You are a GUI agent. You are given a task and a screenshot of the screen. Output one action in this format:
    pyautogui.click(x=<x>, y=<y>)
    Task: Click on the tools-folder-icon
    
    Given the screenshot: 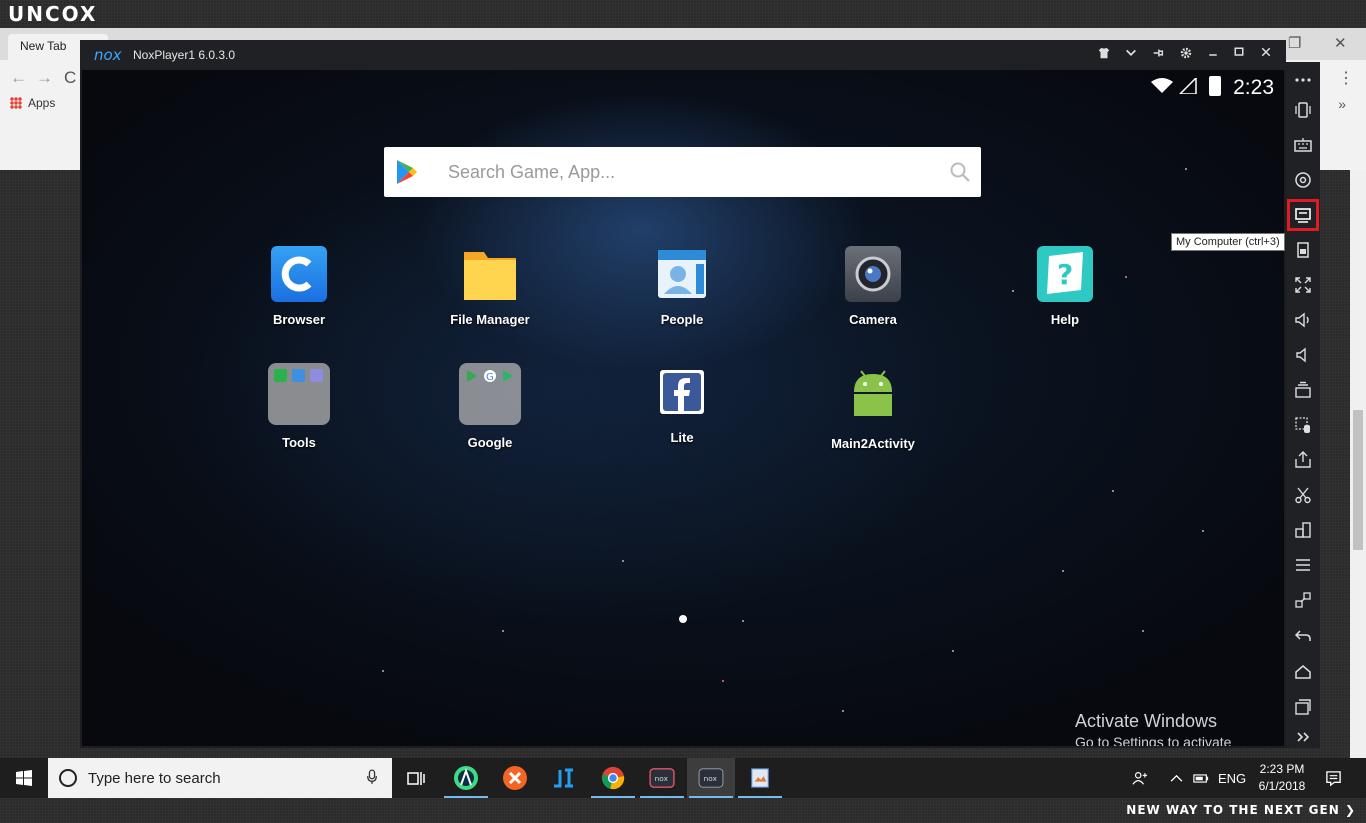 What is the action you would take?
    pyautogui.click(x=299, y=394)
    